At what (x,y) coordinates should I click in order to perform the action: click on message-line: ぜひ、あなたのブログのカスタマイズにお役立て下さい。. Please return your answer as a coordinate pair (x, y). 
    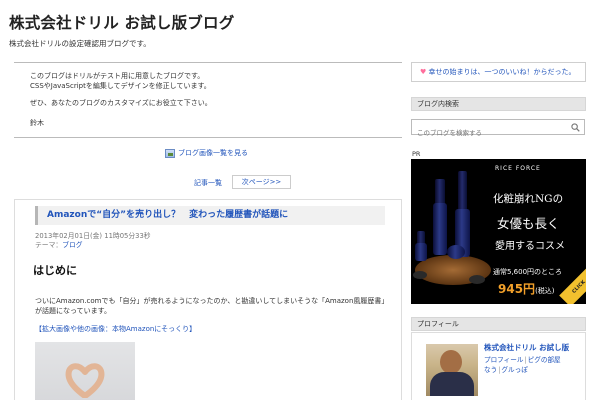
    Looking at the image, I should click on (121, 103).